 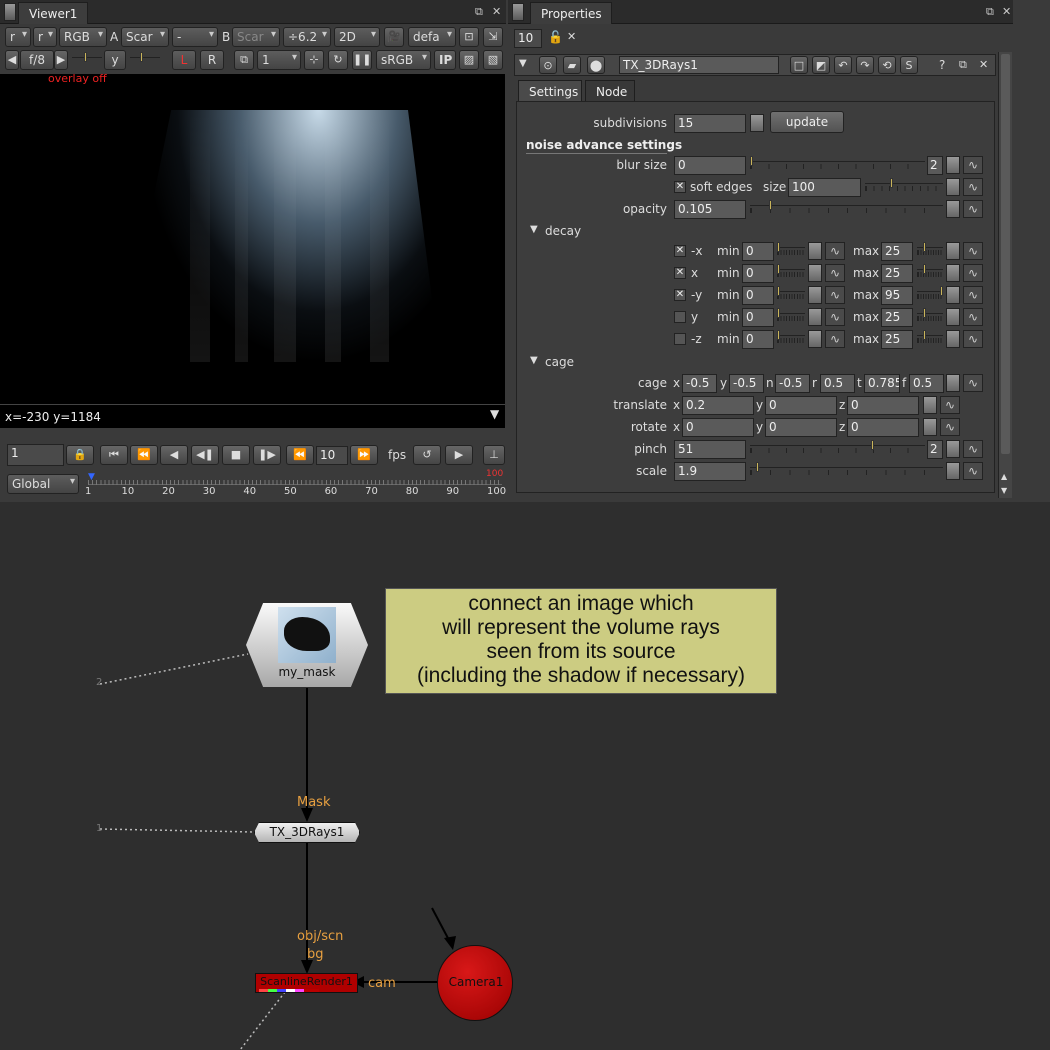 I want to click on step-field: 10, so click(x=332, y=455).